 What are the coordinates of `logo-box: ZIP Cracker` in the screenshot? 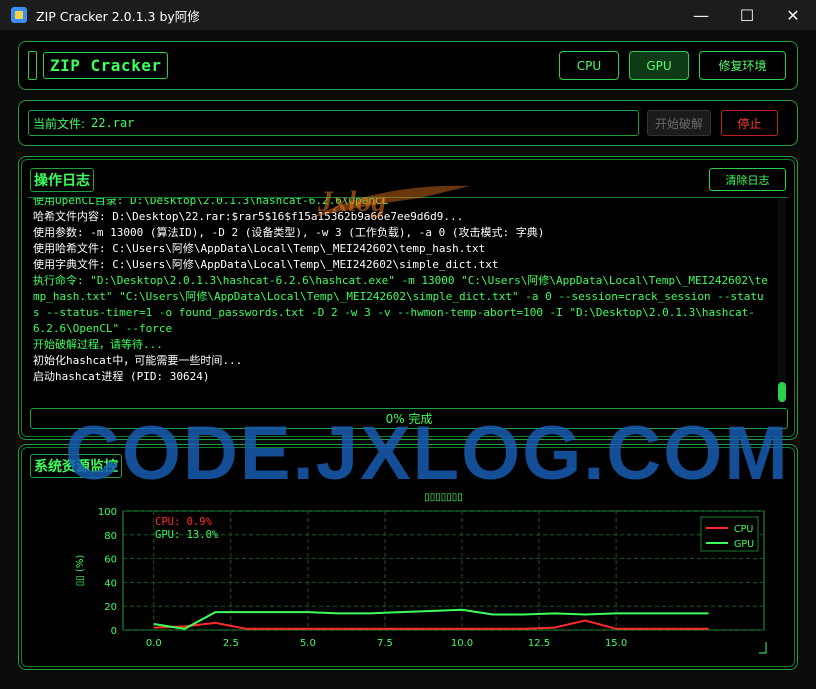 It's located at (106, 65).